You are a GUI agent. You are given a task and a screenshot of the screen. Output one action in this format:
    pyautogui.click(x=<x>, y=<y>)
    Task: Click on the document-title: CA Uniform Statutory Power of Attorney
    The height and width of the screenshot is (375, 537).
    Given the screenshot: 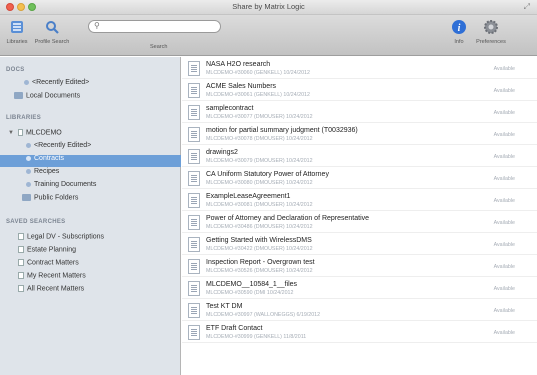 What is the action you would take?
    pyautogui.click(x=267, y=174)
    